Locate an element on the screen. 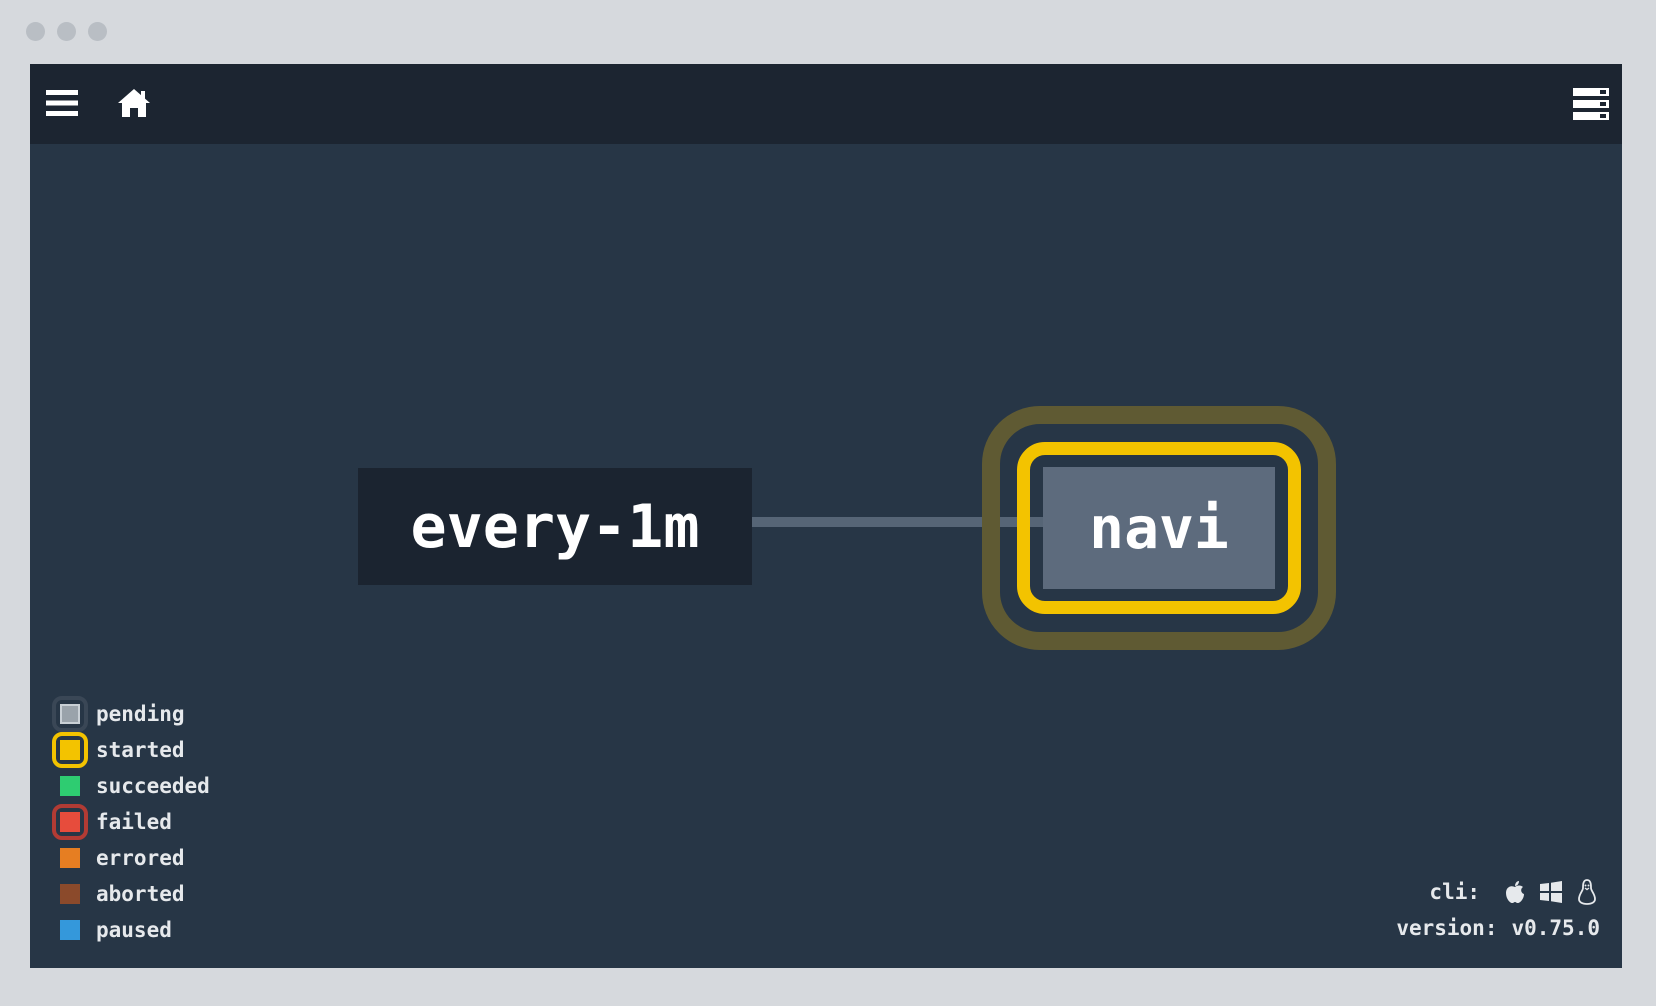 The height and width of the screenshot is (1006, 1656). resource-node-every-1m: every-1m is located at coordinates (555, 526).